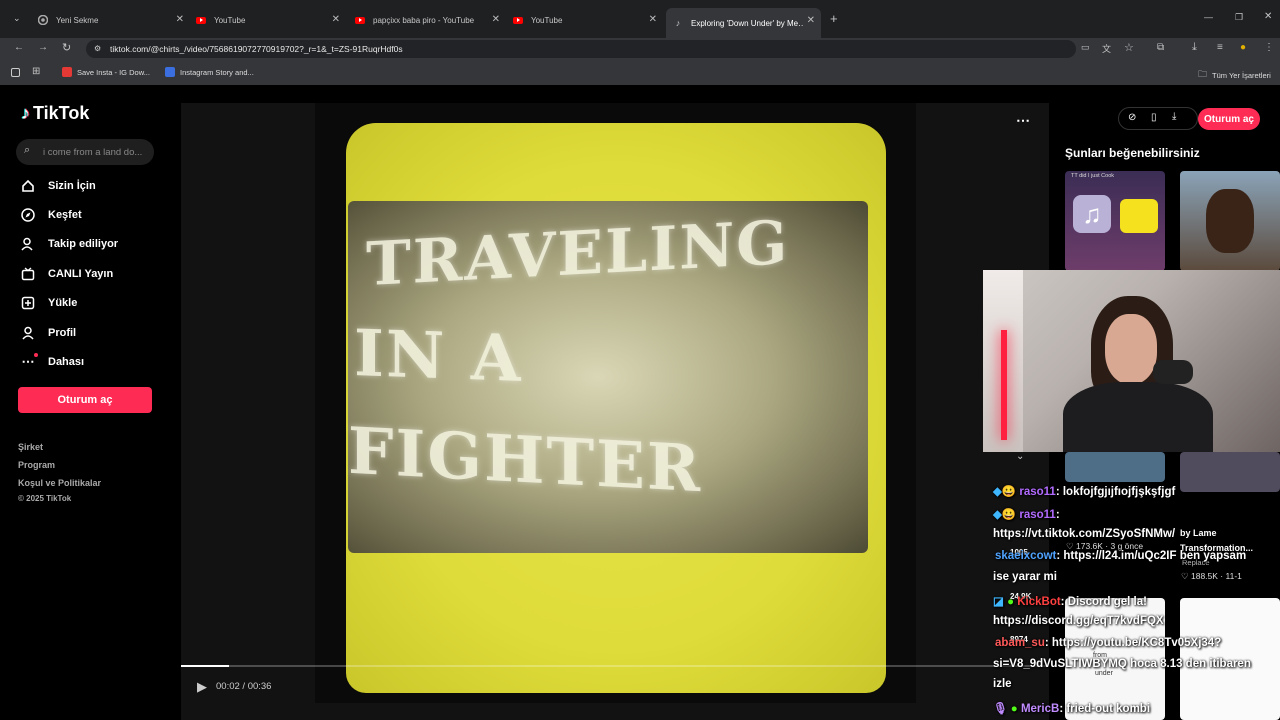 This screenshot has height=720, width=1280. What do you see at coordinates (1085, 47) in the screenshot?
I see `install-app-icon: ▭` at bounding box center [1085, 47].